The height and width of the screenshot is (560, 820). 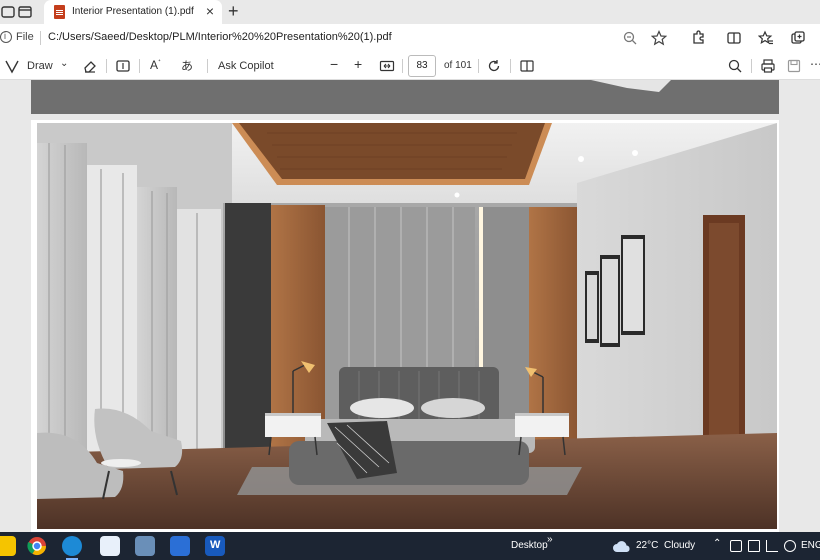 What do you see at coordinates (405, 97) in the screenshot?
I see `previous-page` at bounding box center [405, 97].